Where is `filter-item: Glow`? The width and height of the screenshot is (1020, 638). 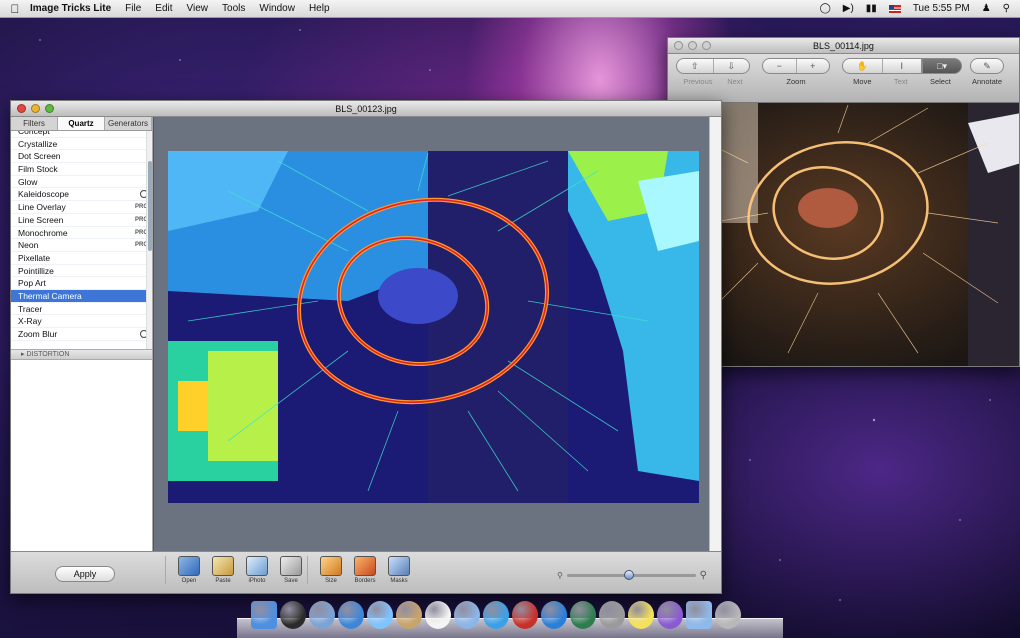
filter-item: Glow is located at coordinates (81, 182).